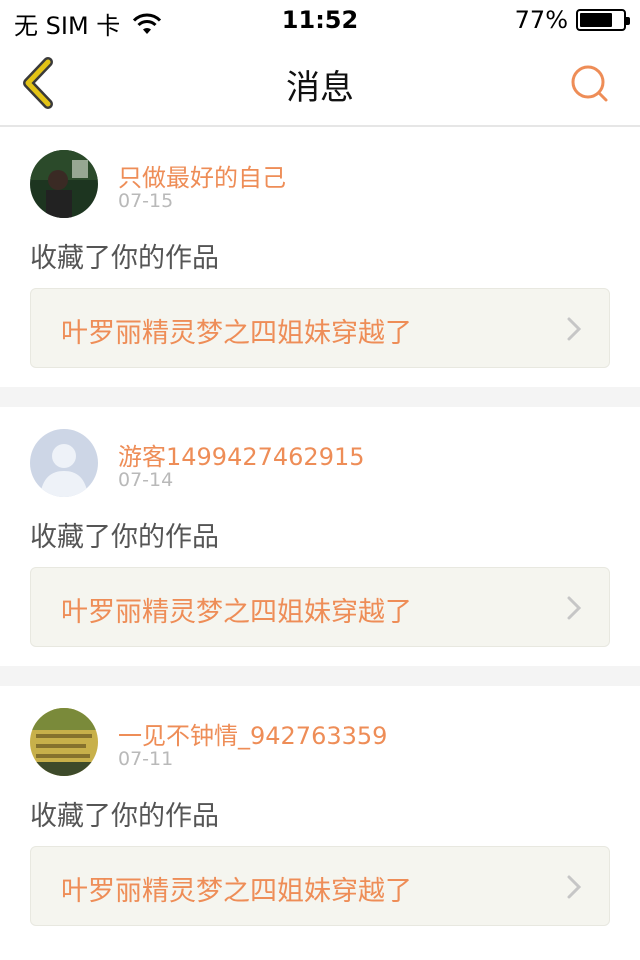  What do you see at coordinates (146, 201) in the screenshot?
I see `message-date: 07-15` at bounding box center [146, 201].